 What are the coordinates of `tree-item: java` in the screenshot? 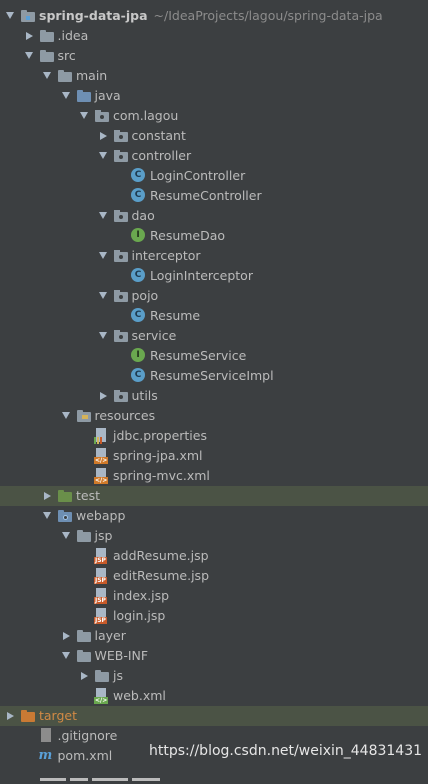 It's located at (214, 96).